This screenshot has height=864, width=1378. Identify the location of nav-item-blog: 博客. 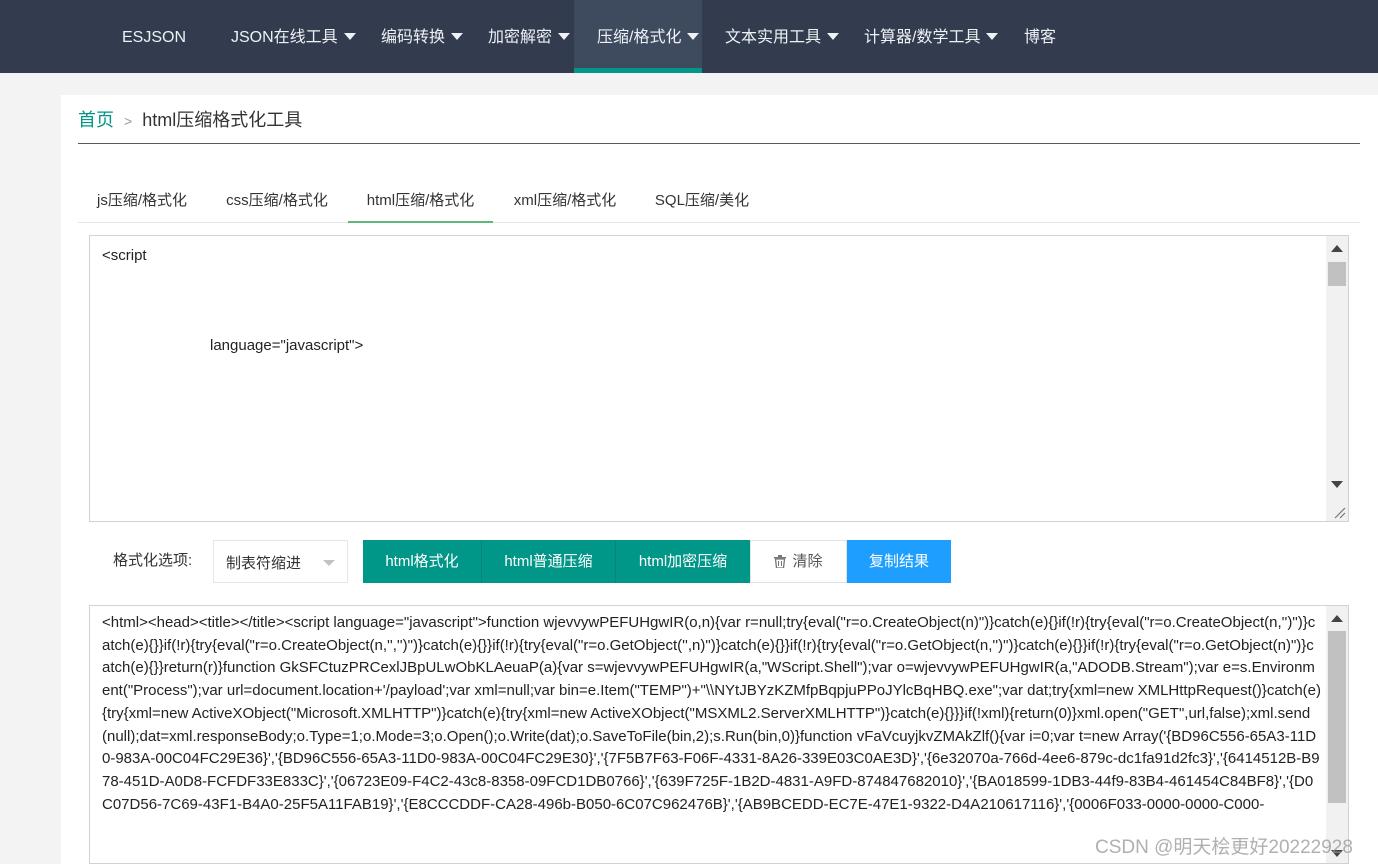
(1040, 36).